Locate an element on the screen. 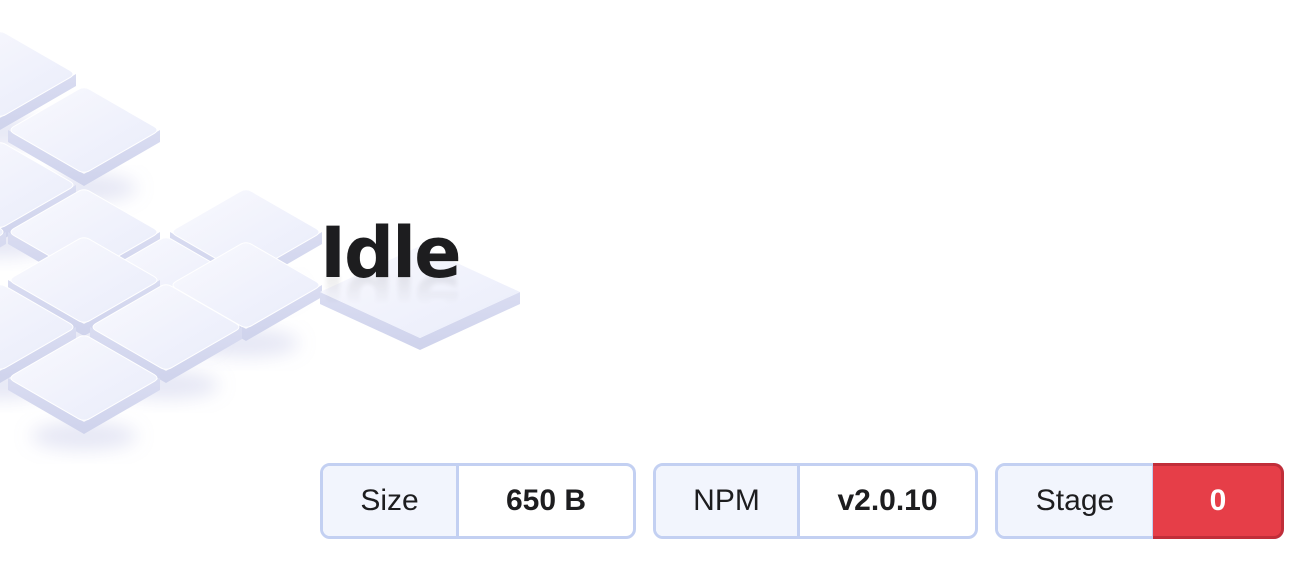 The width and height of the screenshot is (1316, 566). size-badge-label: Size is located at coordinates (391, 501).